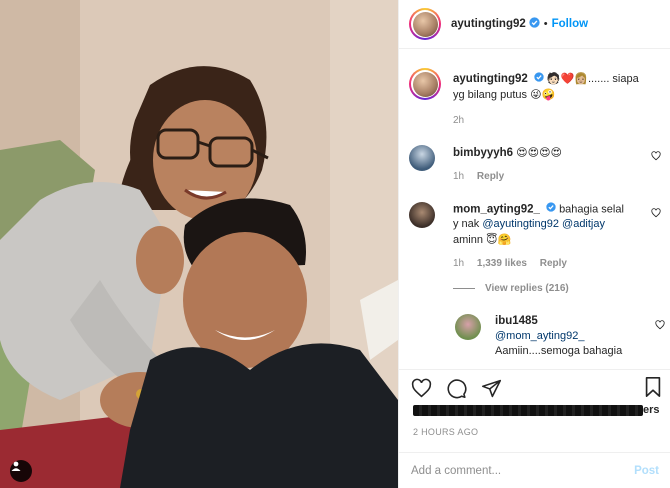  I want to click on caption-time: 2h, so click(458, 120).